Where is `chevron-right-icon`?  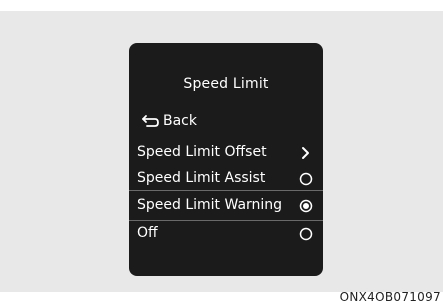 chevron-right-icon is located at coordinates (305, 153).